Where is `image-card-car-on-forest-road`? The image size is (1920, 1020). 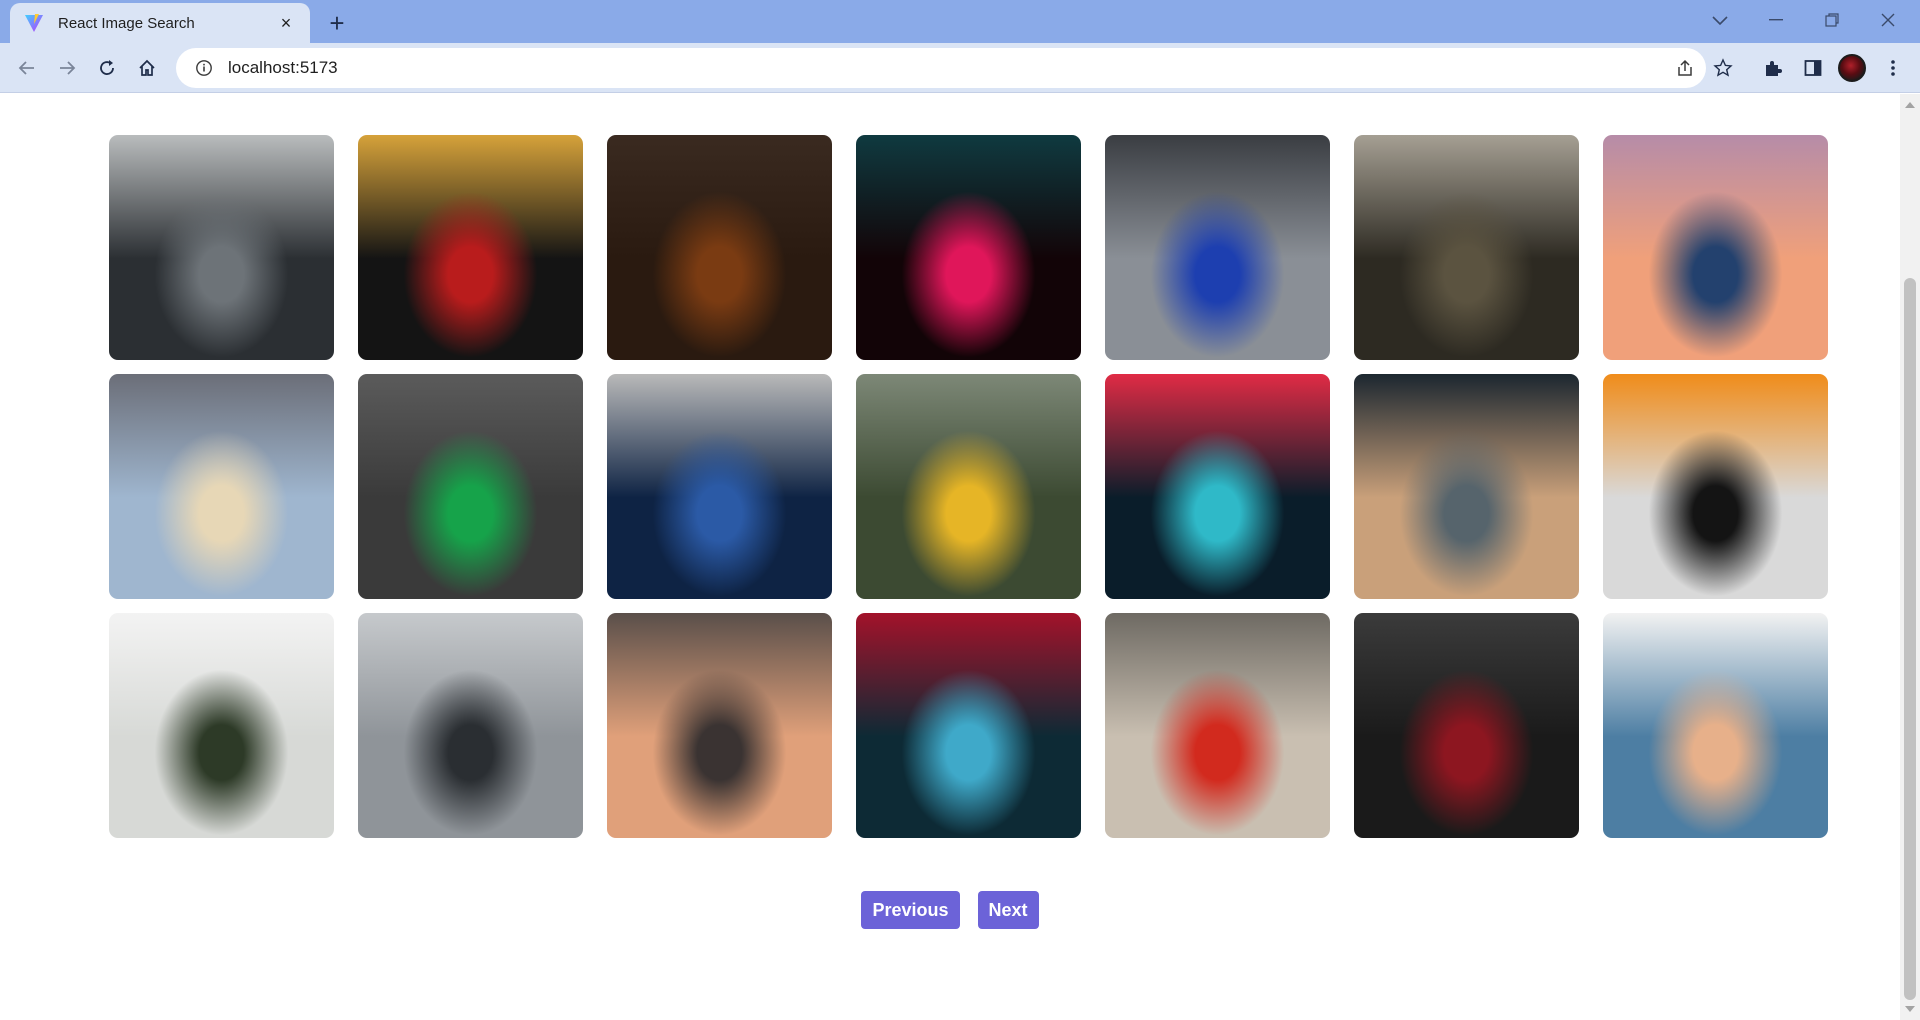 image-card-car-on-forest-road is located at coordinates (1466, 247).